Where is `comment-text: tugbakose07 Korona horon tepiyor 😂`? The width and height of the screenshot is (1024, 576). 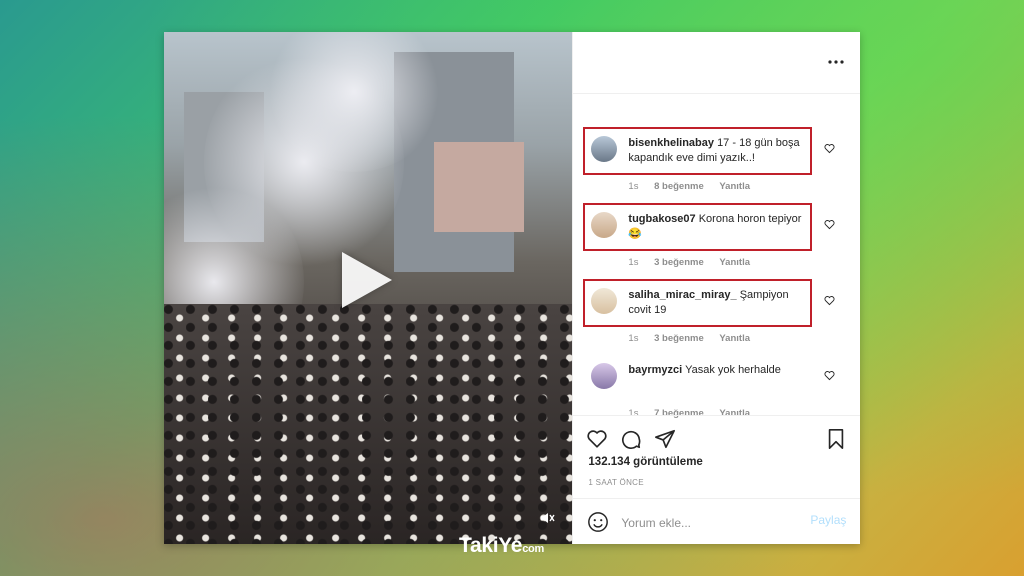 comment-text: tugbakose07 Korona horon tepiyor 😂 is located at coordinates (719, 227).